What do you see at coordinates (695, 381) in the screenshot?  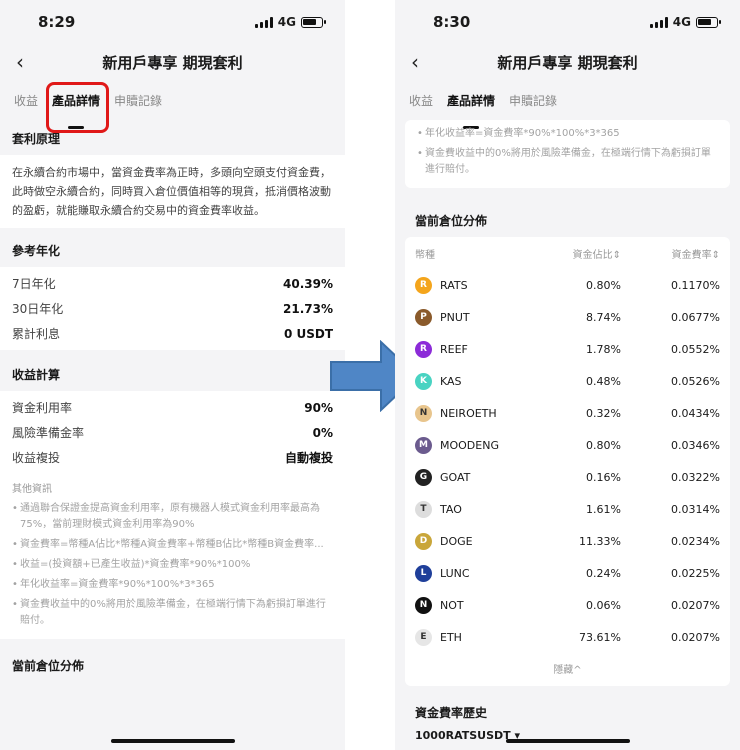 I see `rate-value: 0.0526%` at bounding box center [695, 381].